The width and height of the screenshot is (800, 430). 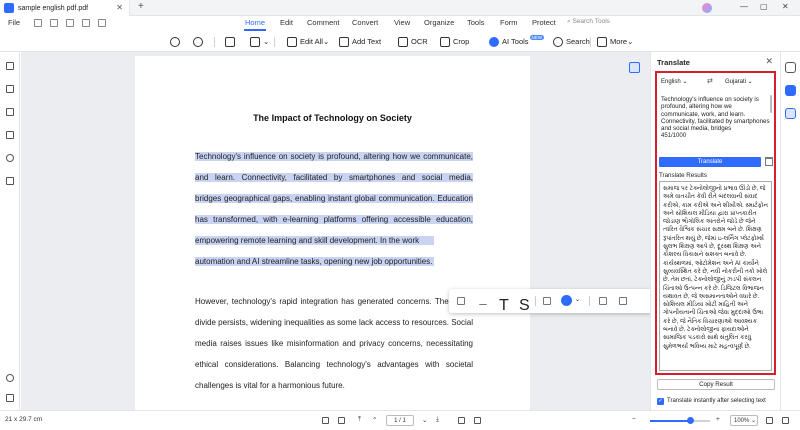 I want to click on fullscreen-icon, so click(x=785, y=420).